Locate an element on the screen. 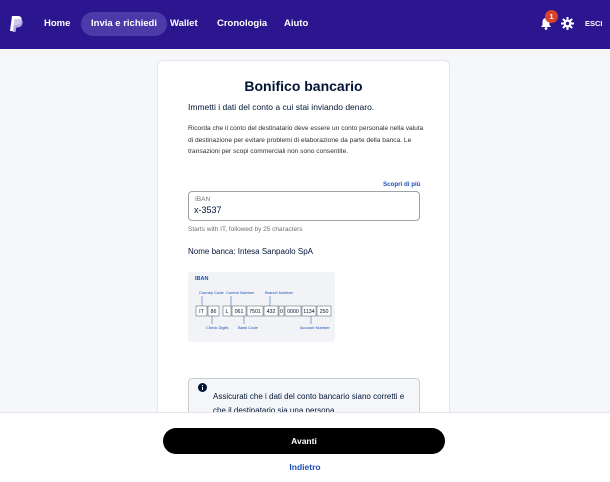  iban-field: IBAN is located at coordinates (304, 206).